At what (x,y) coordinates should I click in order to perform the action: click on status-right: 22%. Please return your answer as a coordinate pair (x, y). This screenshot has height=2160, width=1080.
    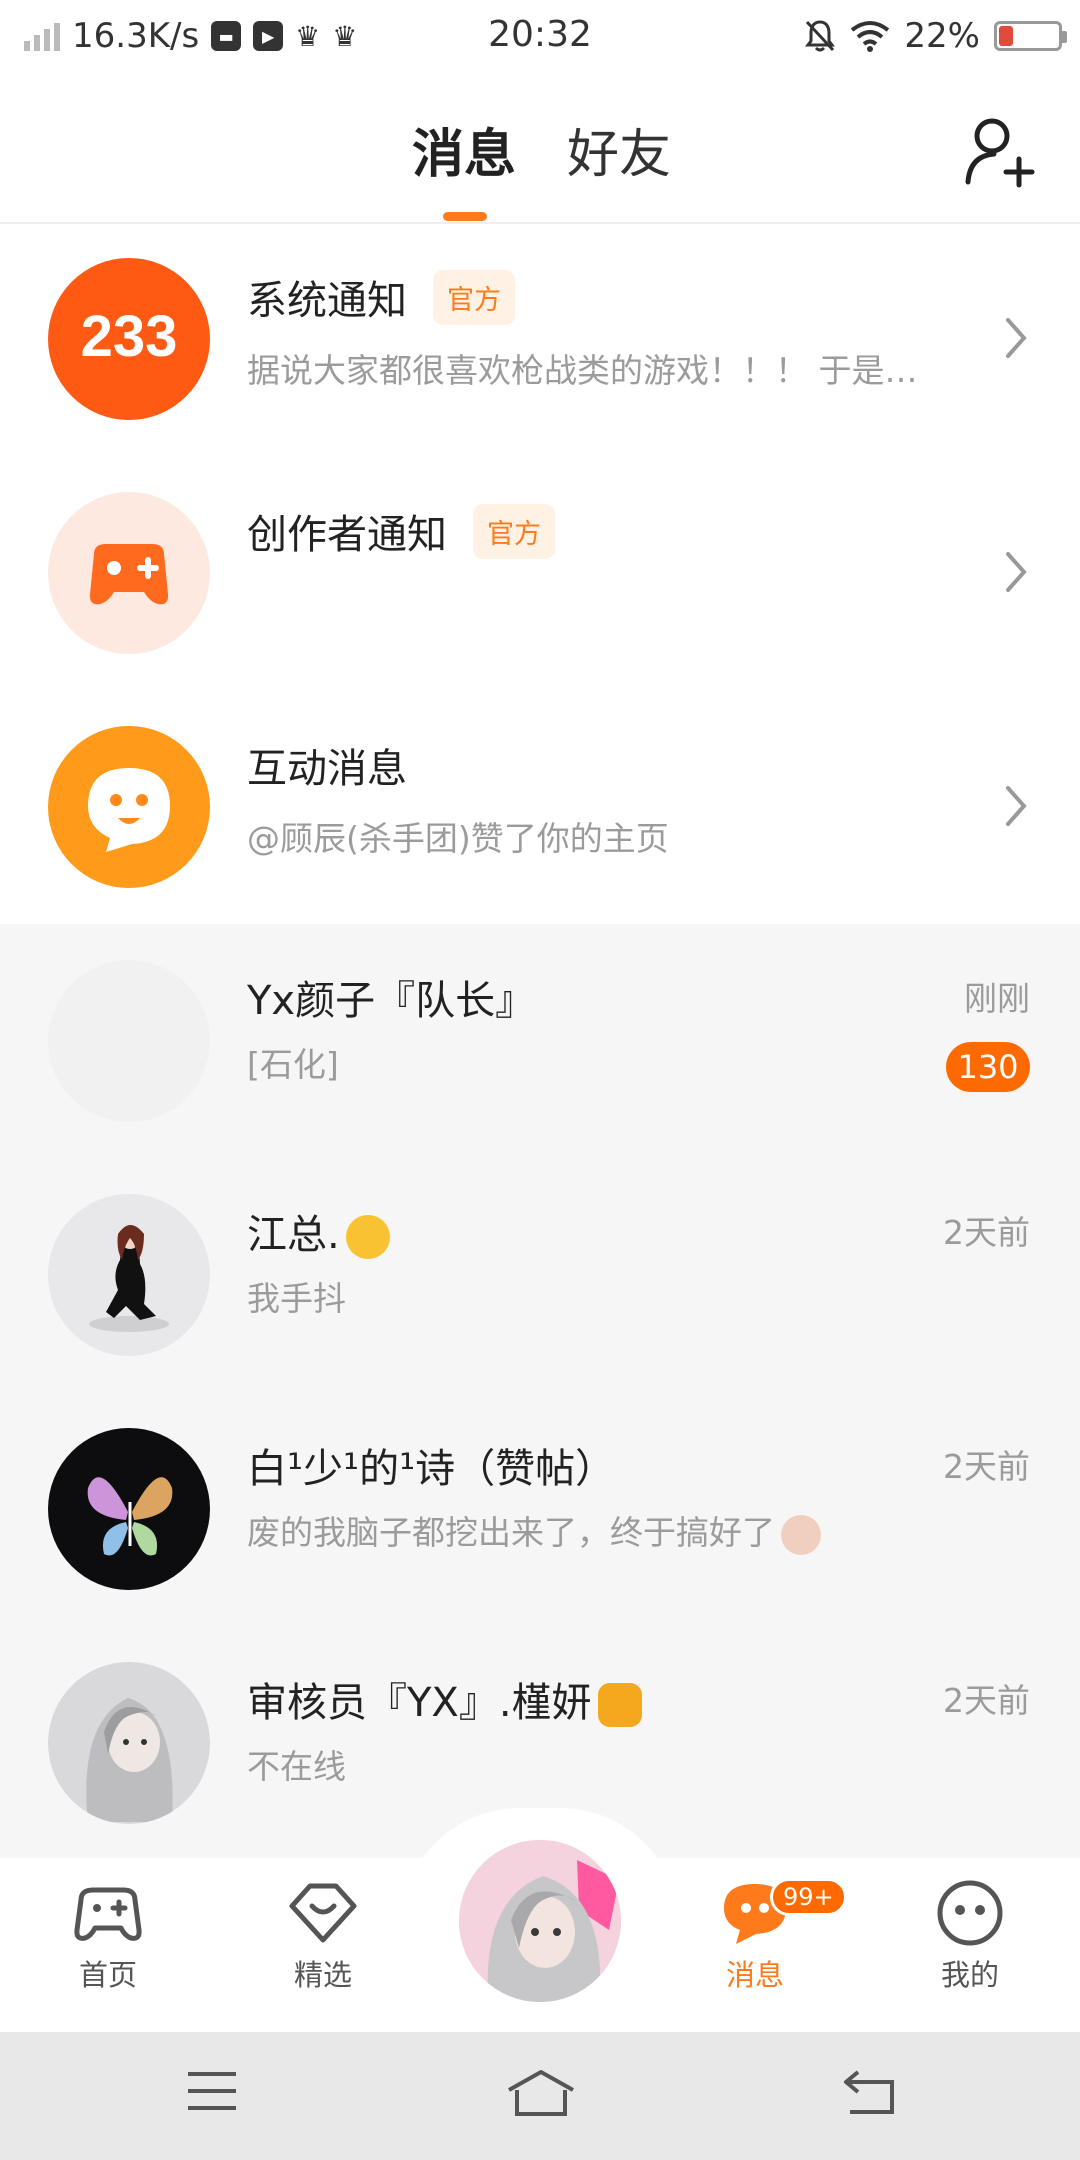
    Looking at the image, I should click on (935, 36).